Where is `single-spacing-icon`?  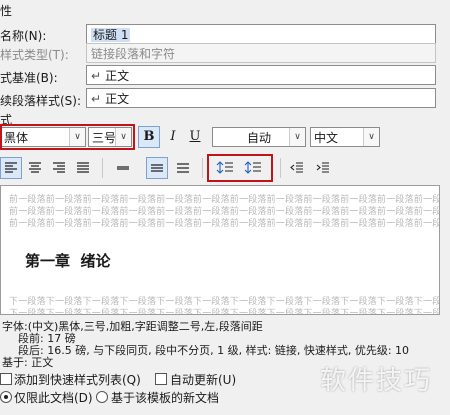
single-spacing-icon is located at coordinates (123, 168).